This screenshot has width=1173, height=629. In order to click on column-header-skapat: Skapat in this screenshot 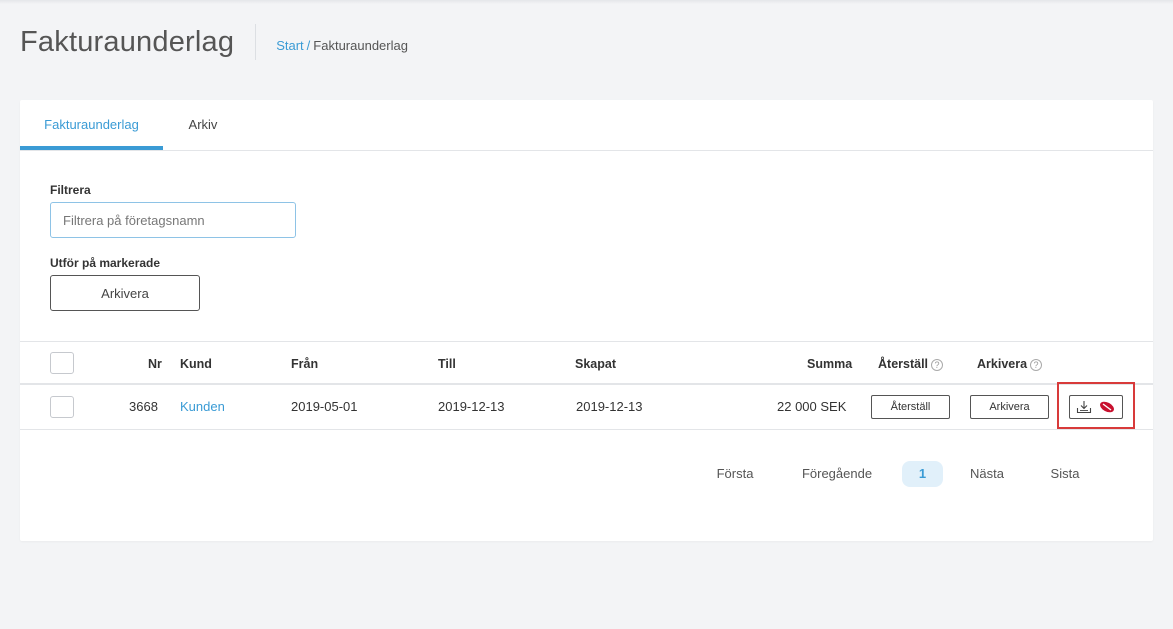, I will do `click(595, 364)`.